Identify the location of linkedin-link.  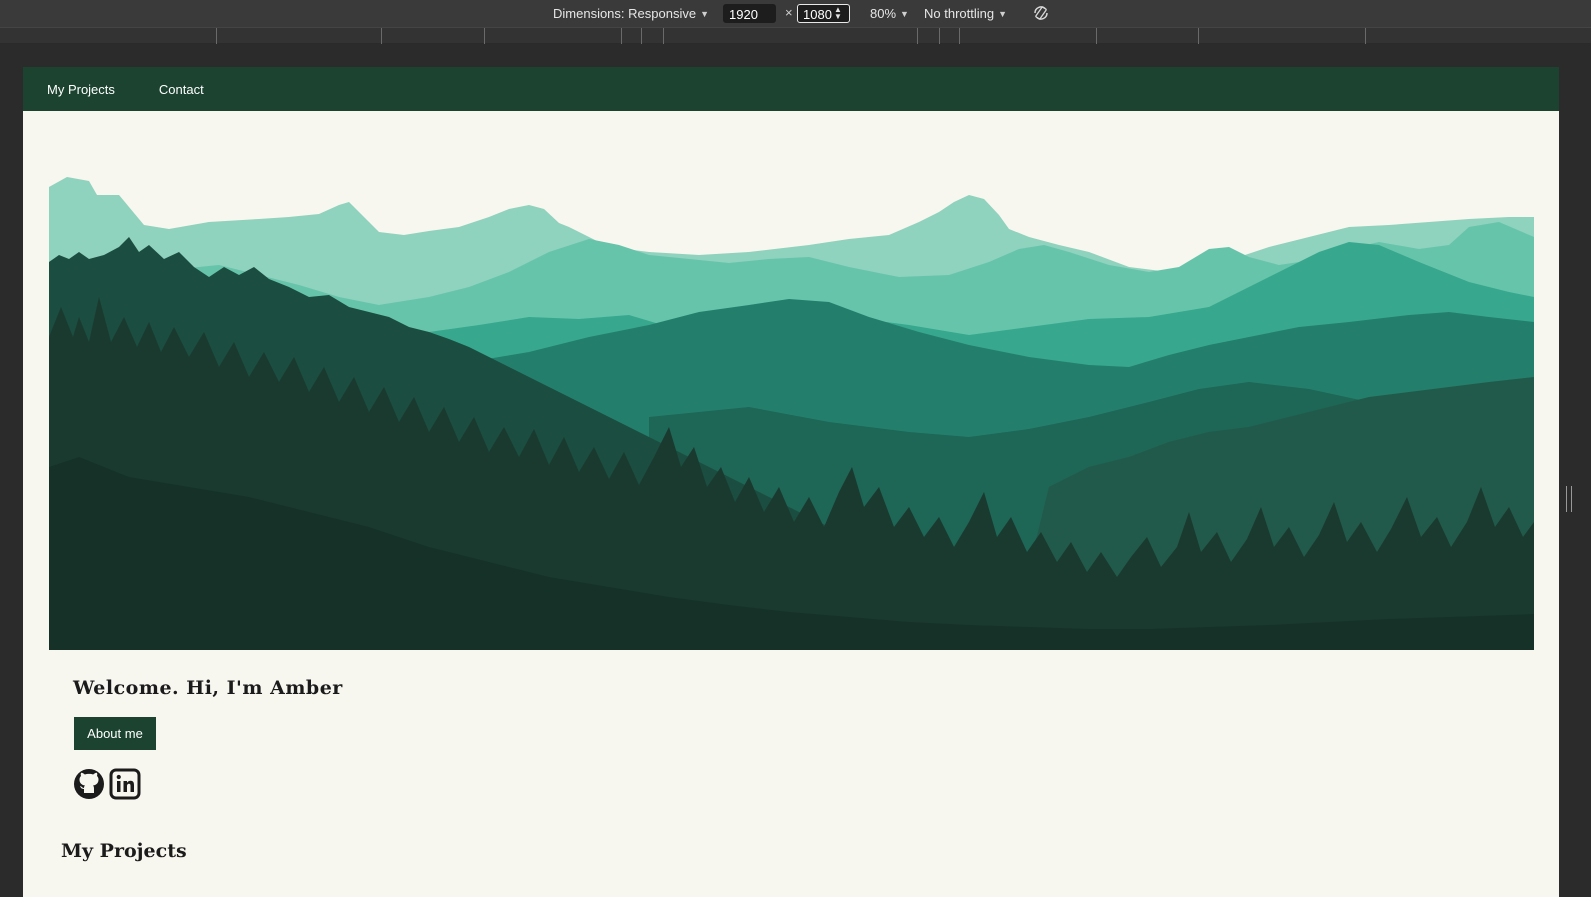
(125, 786).